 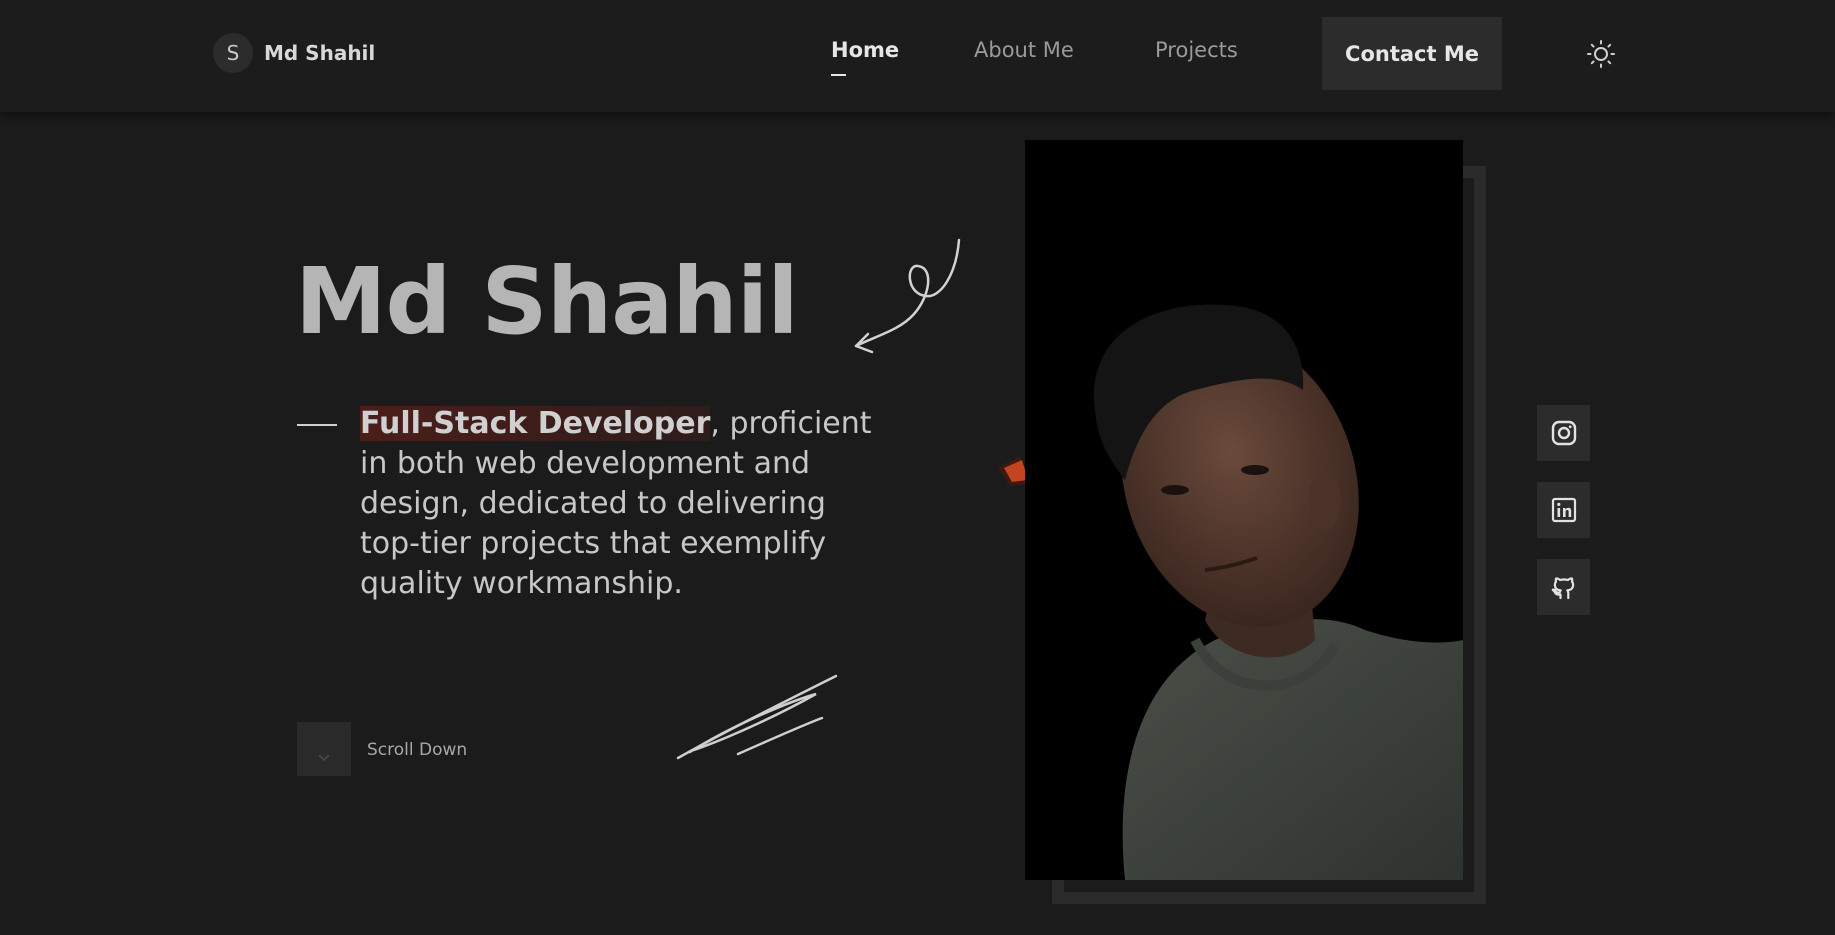 I want to click on brand-logo: S Md Shahil, so click(x=294, y=53).